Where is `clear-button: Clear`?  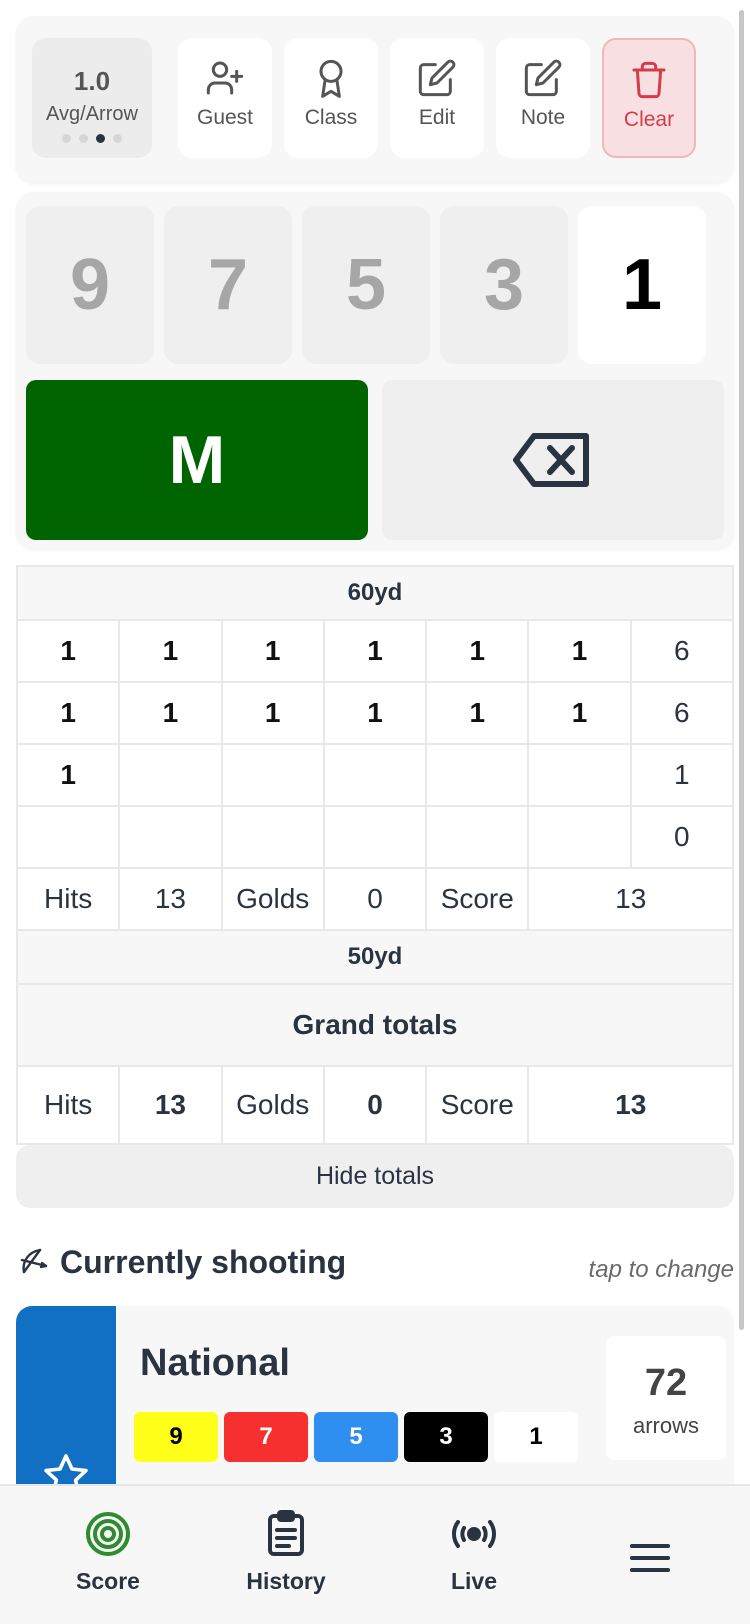 clear-button: Clear is located at coordinates (649, 98).